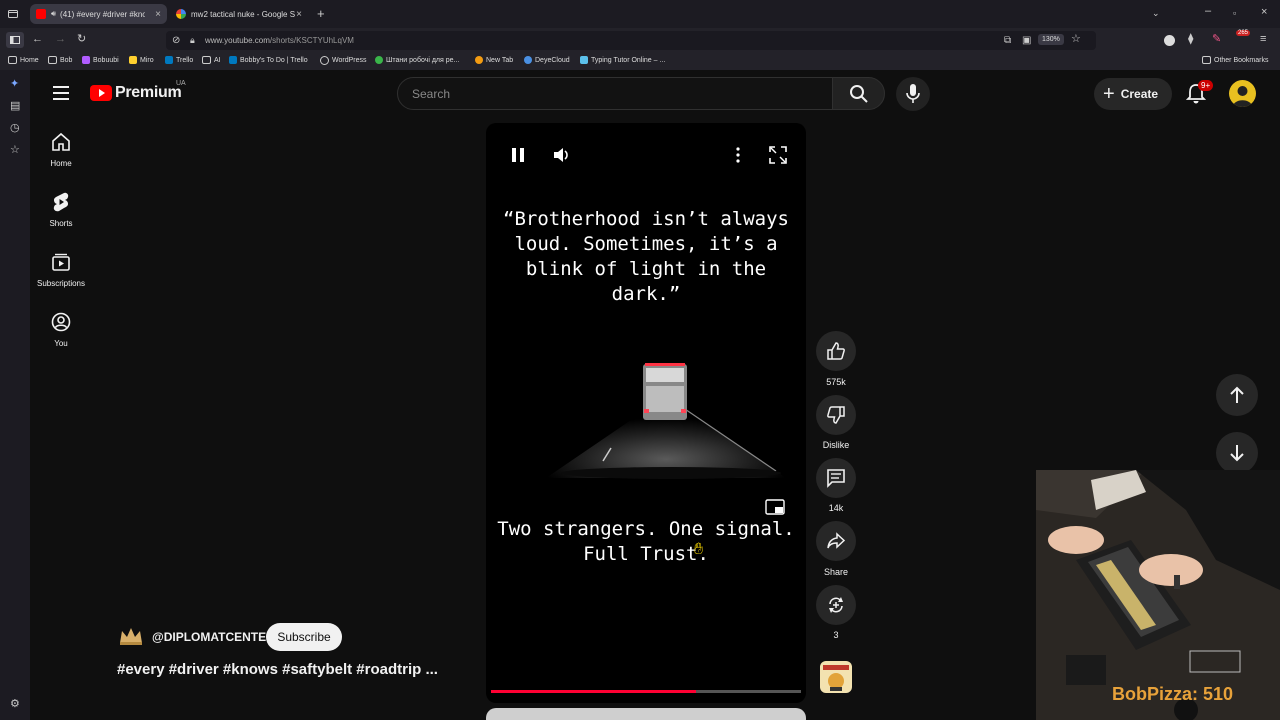 The height and width of the screenshot is (720, 1280). Describe the element at coordinates (349, 60) in the screenshot. I see `bookmark-label: WordPress` at that location.